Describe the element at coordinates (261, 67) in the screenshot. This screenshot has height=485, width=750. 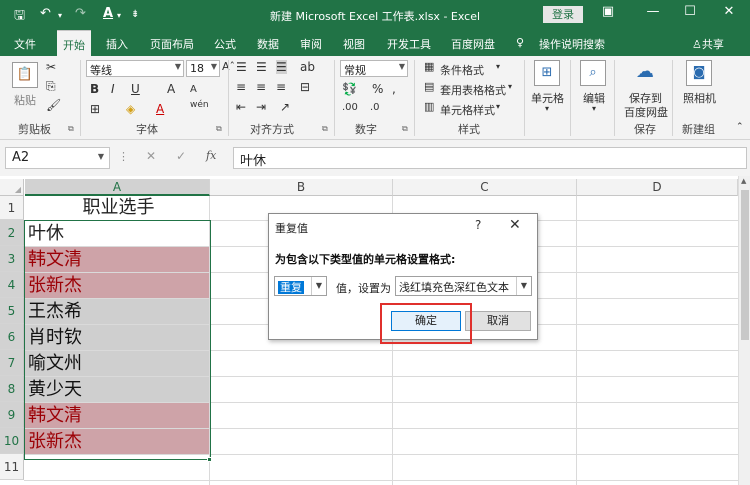
I see `align-middle-icon: ☰` at that location.